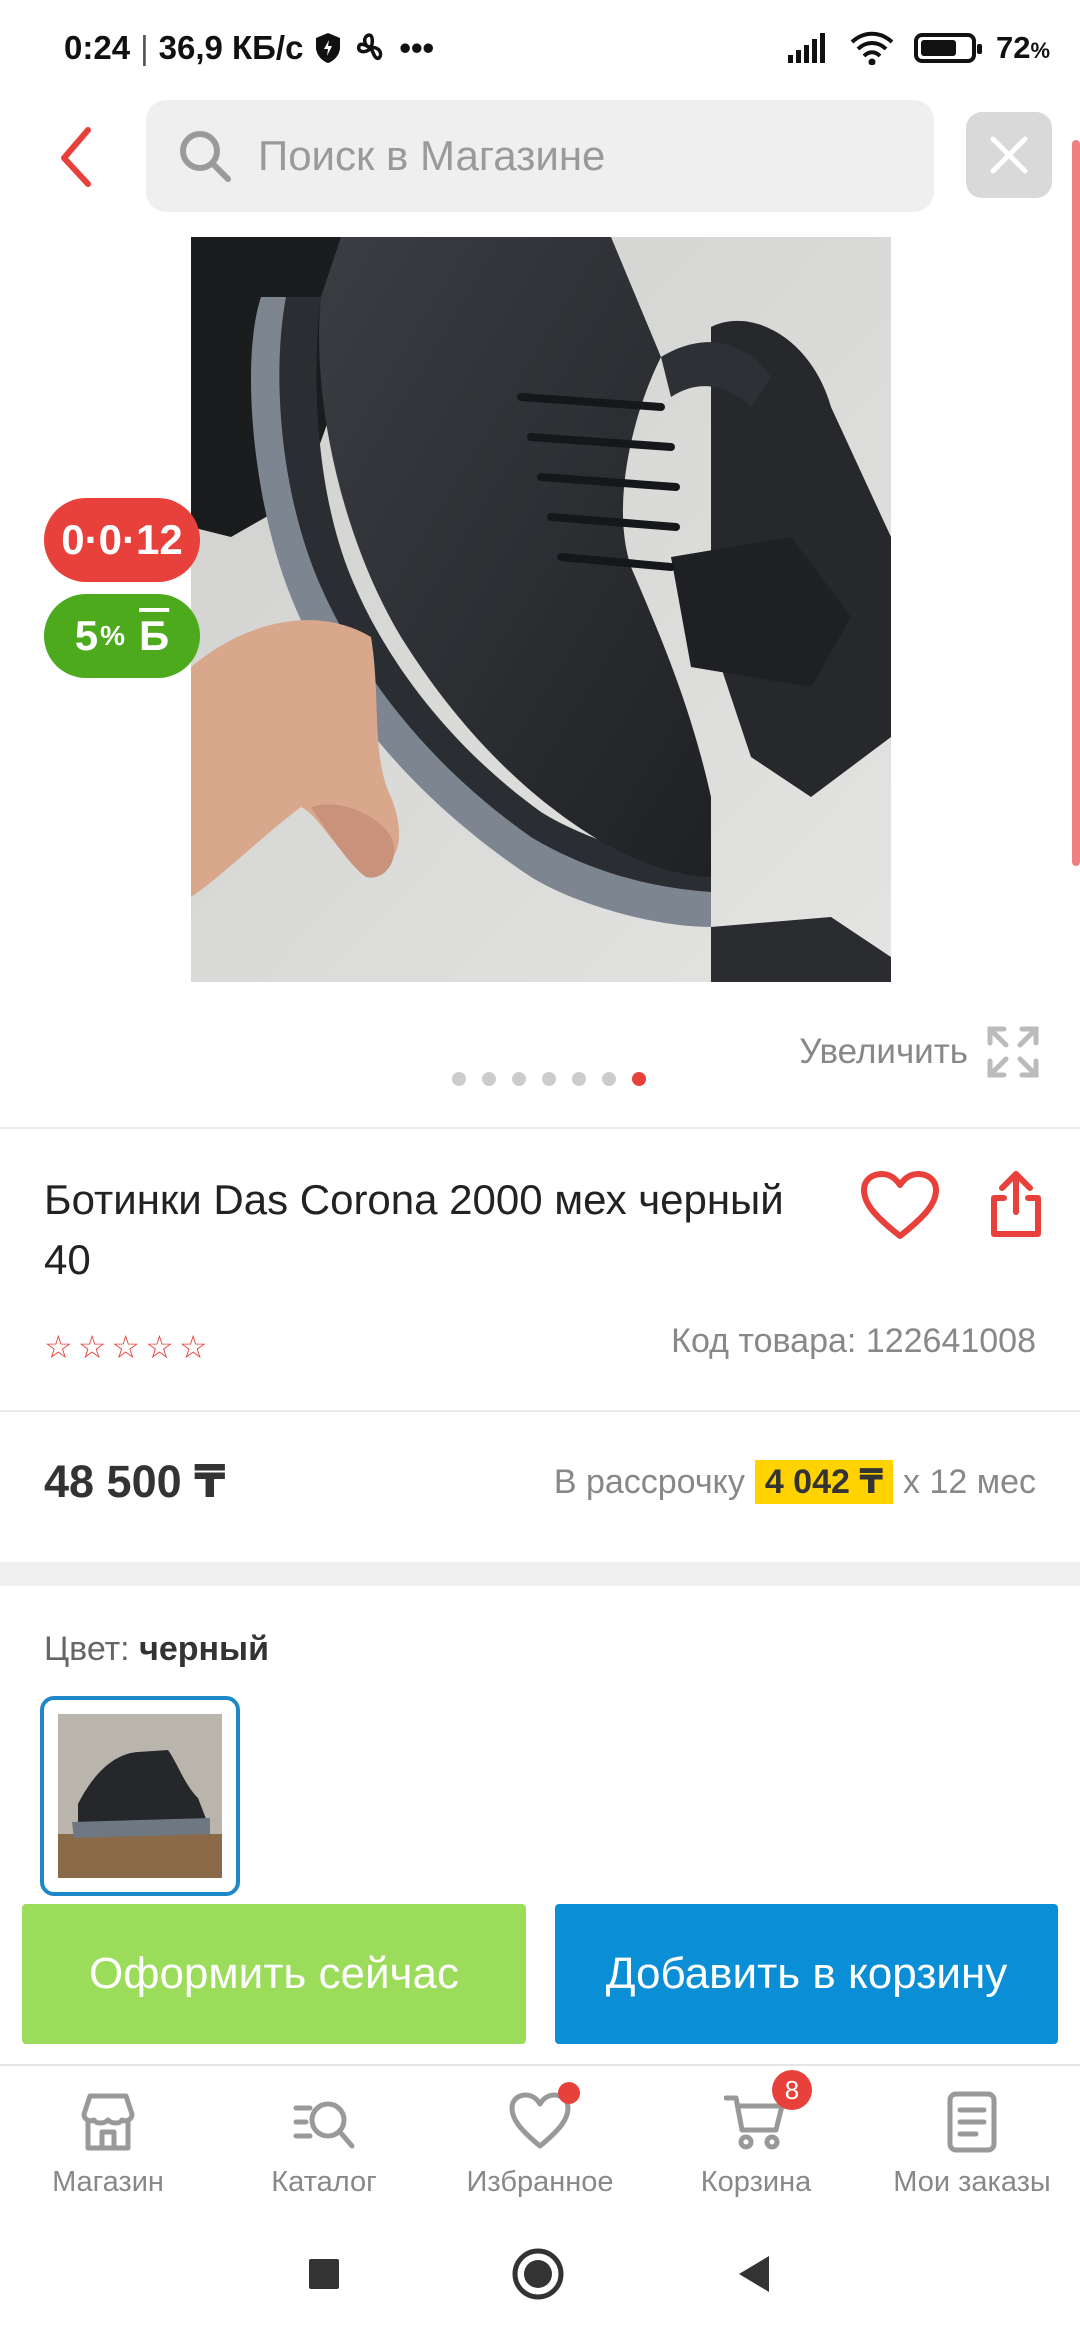 The image size is (1080, 2340). I want to click on installment-badge-text: 0·0·12, so click(122, 539).